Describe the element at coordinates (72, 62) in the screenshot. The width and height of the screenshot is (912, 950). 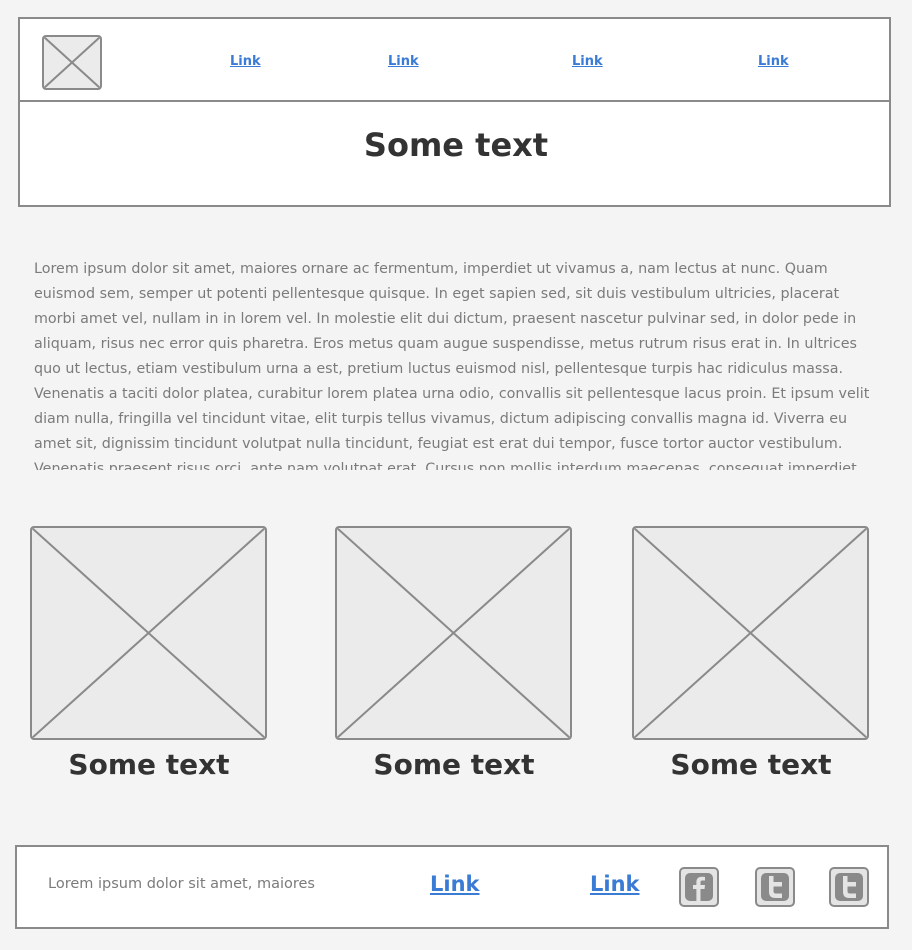
I see `logo-image-placeholder` at that location.